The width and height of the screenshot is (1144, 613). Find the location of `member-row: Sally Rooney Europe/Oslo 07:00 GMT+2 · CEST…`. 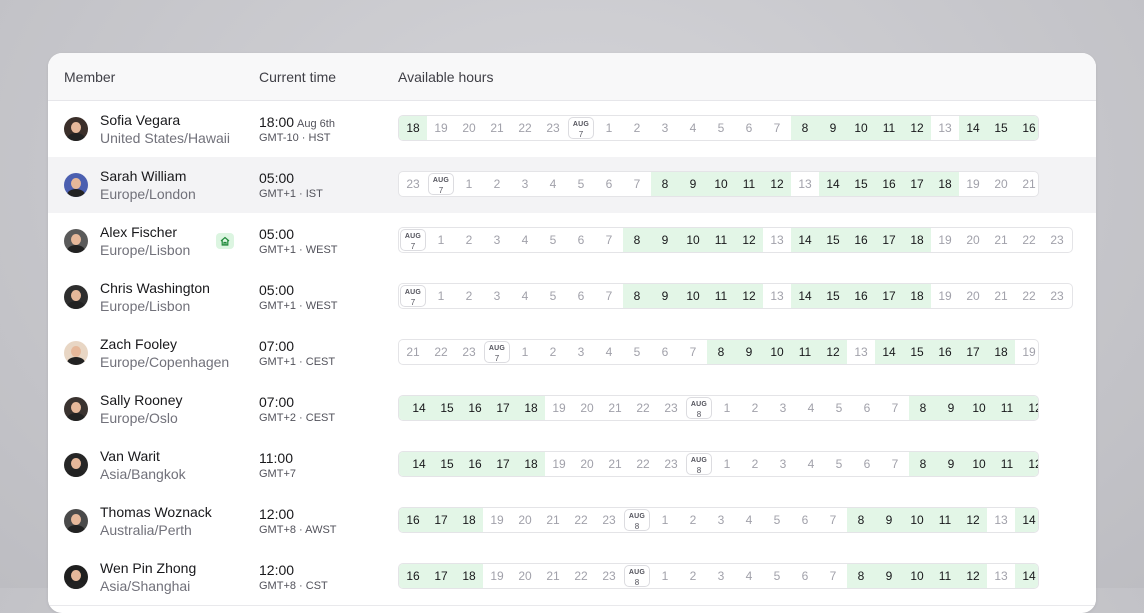

member-row: Sally Rooney Europe/Oslo 07:00 GMT+2 · CEST… is located at coordinates (572, 409).